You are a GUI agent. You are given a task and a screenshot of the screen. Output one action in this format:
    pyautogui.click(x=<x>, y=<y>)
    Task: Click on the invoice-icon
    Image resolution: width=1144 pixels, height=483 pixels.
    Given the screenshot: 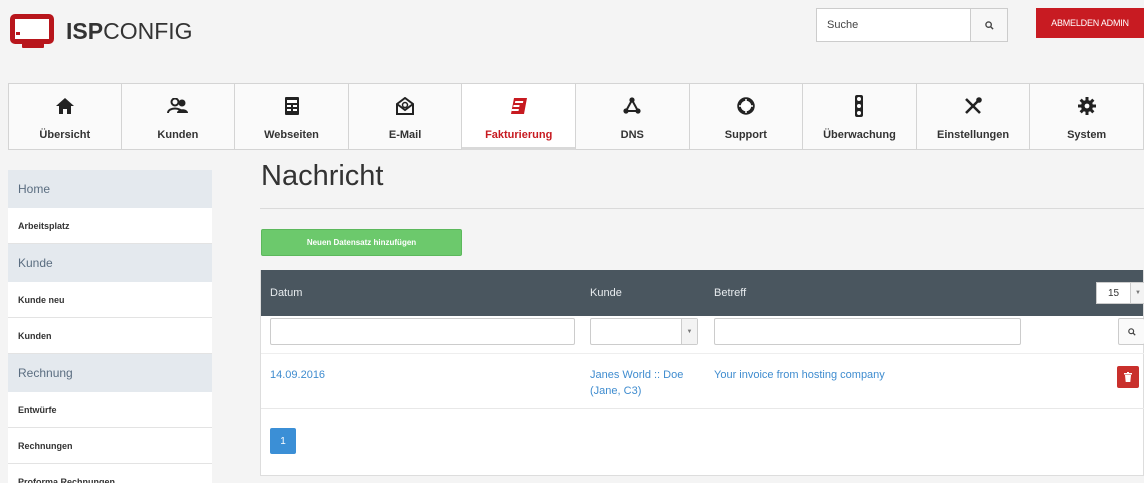 What is the action you would take?
    pyautogui.click(x=519, y=106)
    